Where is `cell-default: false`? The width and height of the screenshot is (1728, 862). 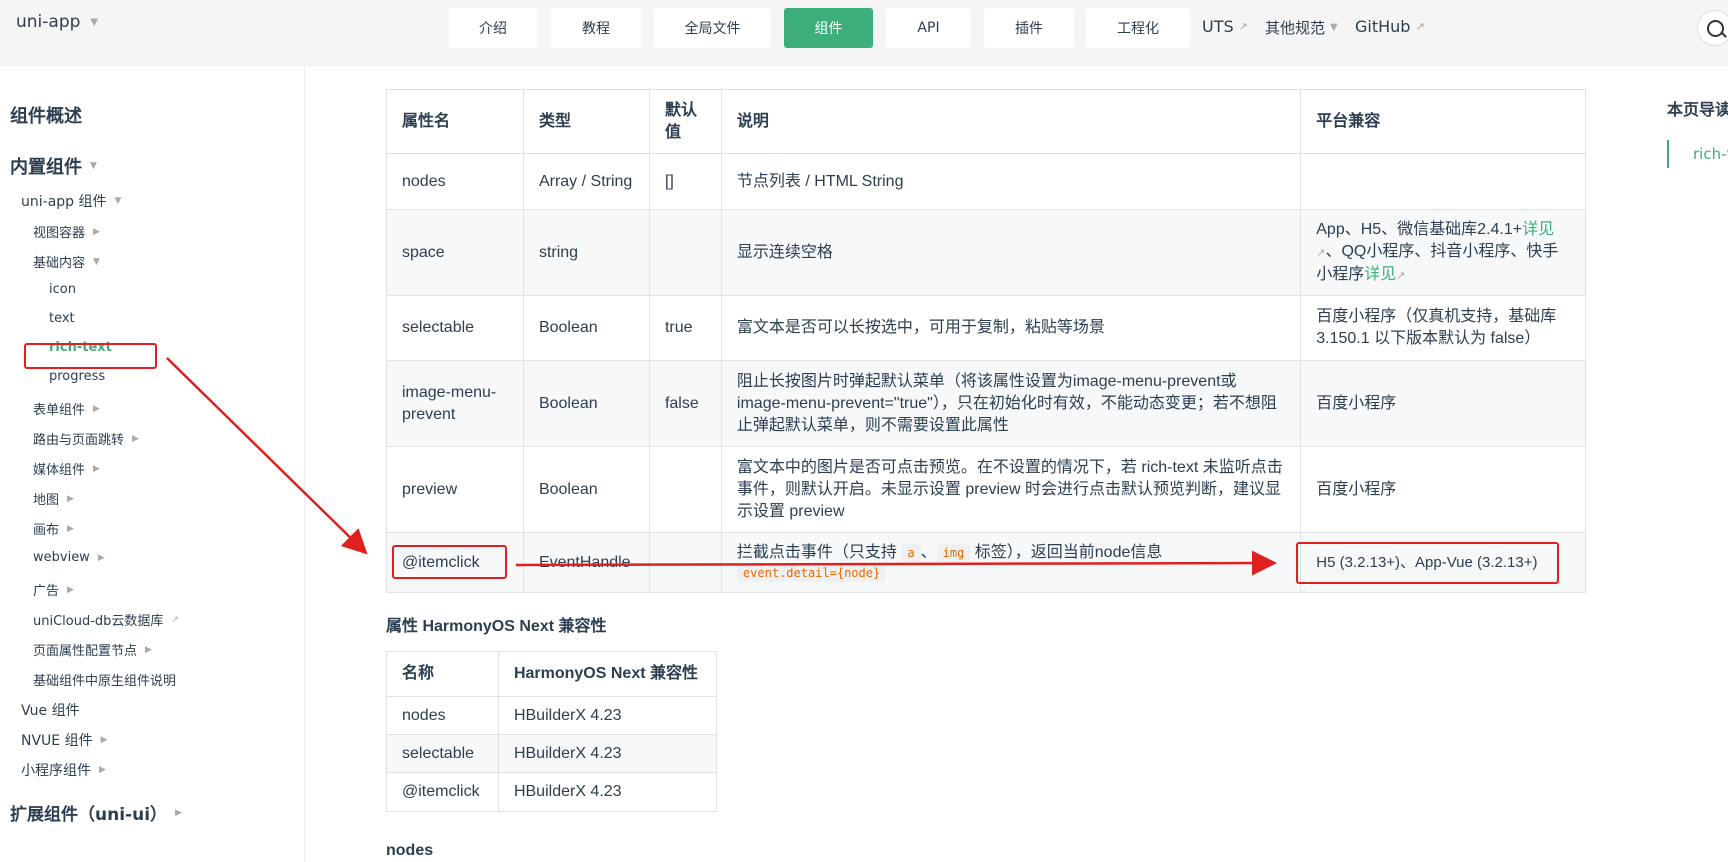
cell-default: false is located at coordinates (685, 403).